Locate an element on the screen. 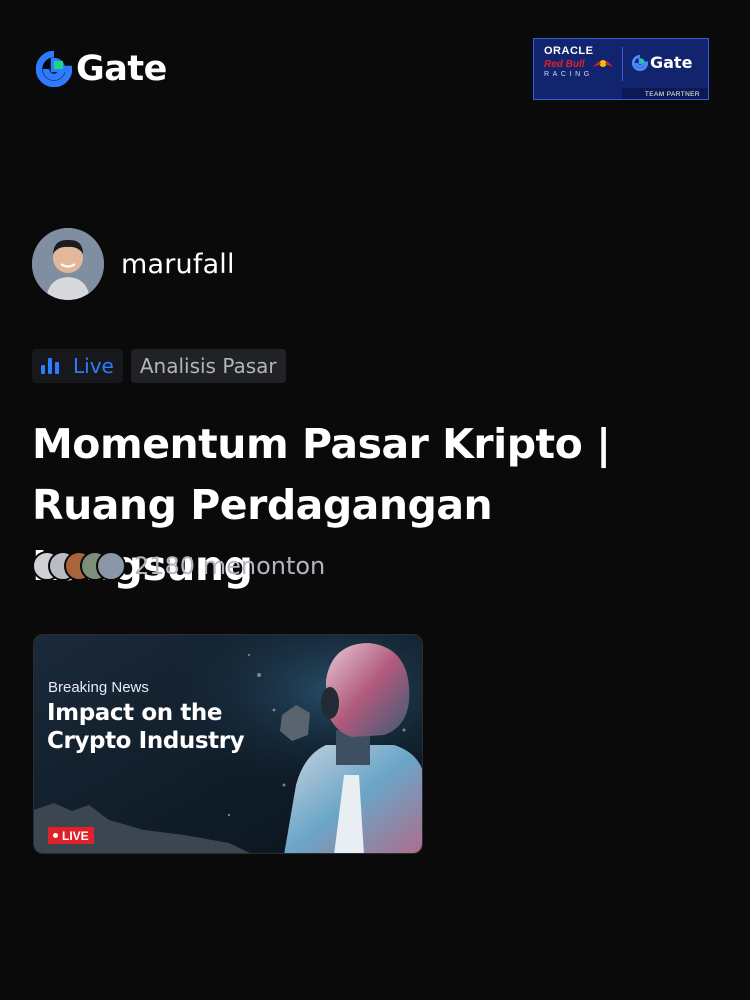 The image size is (750, 1000). user-avatar is located at coordinates (68, 264).